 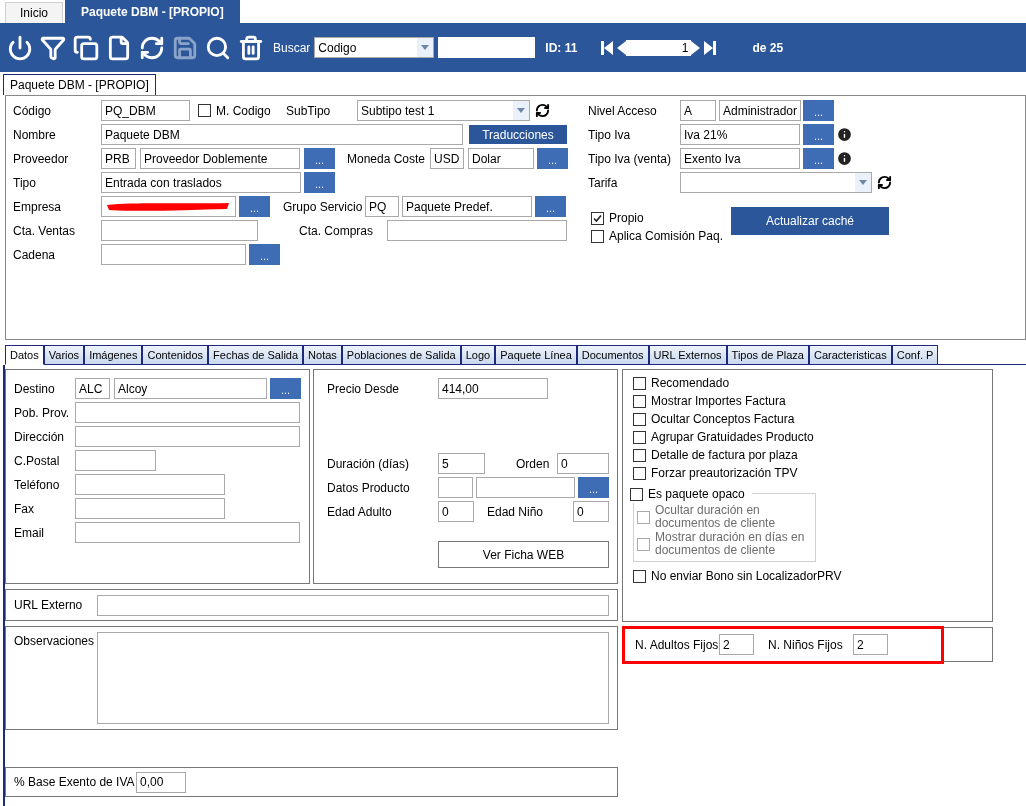 What do you see at coordinates (518, 134) in the screenshot?
I see `translations-button: Traducciones` at bounding box center [518, 134].